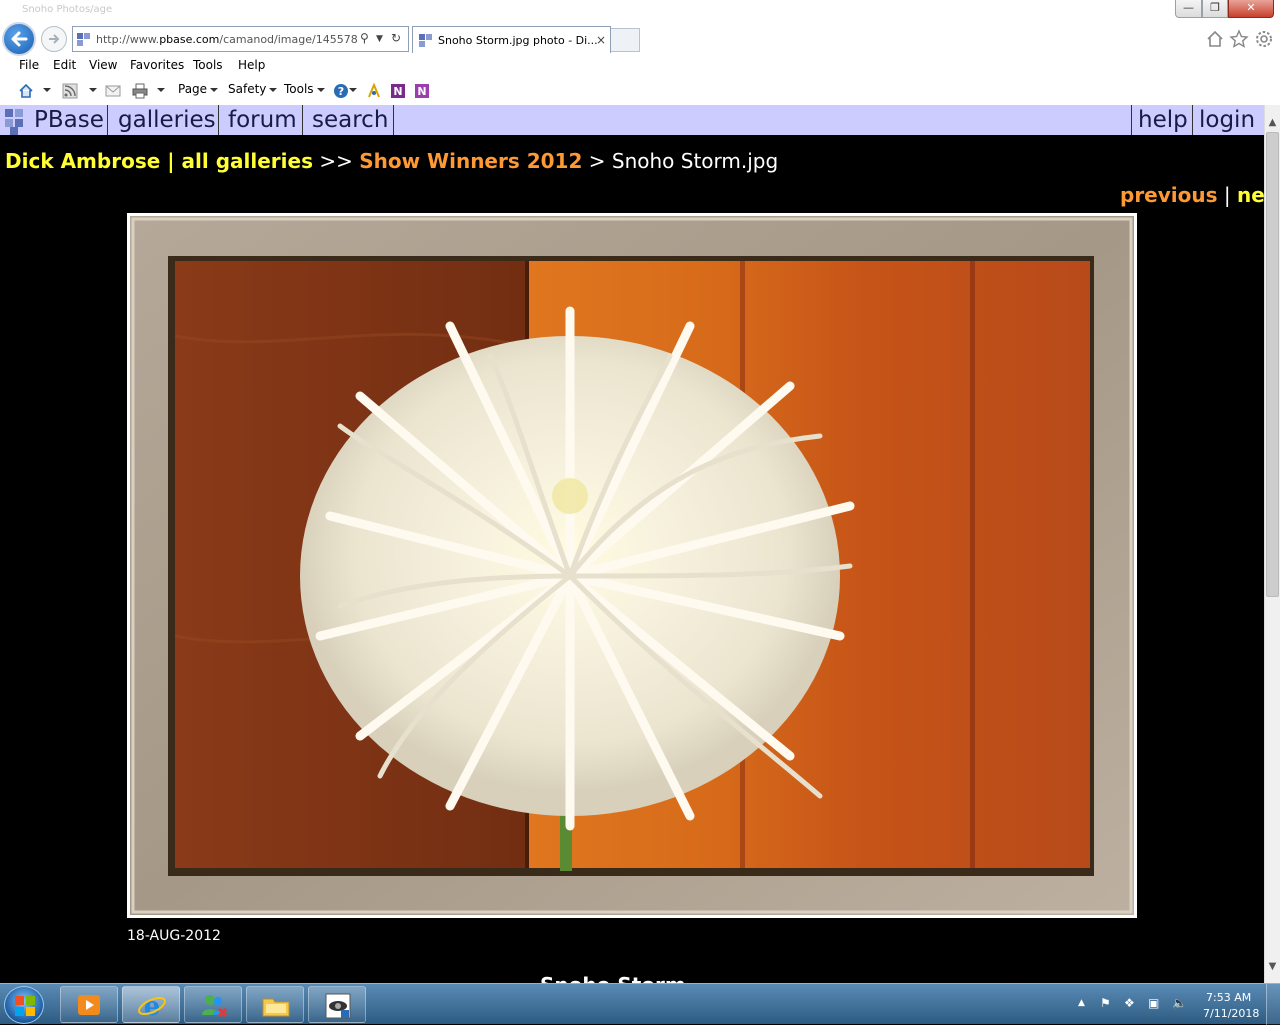 The image size is (1280, 1025). Describe the element at coordinates (159, 89) in the screenshot. I see `print-dropdown` at that location.